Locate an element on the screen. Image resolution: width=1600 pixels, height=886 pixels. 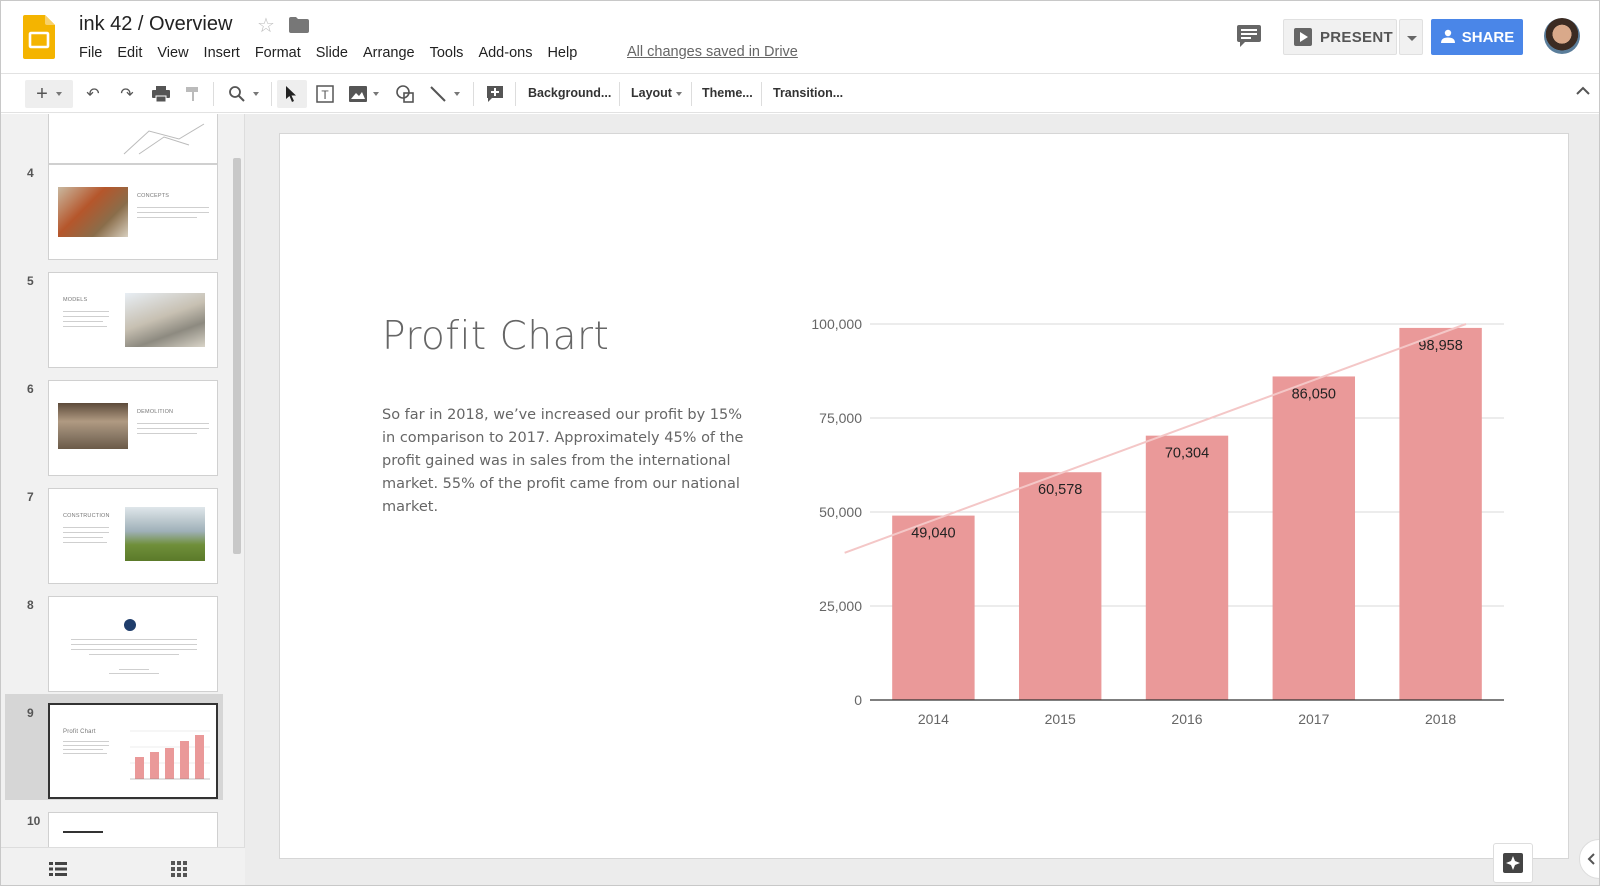
folder-icon is located at coordinates (299, 25).